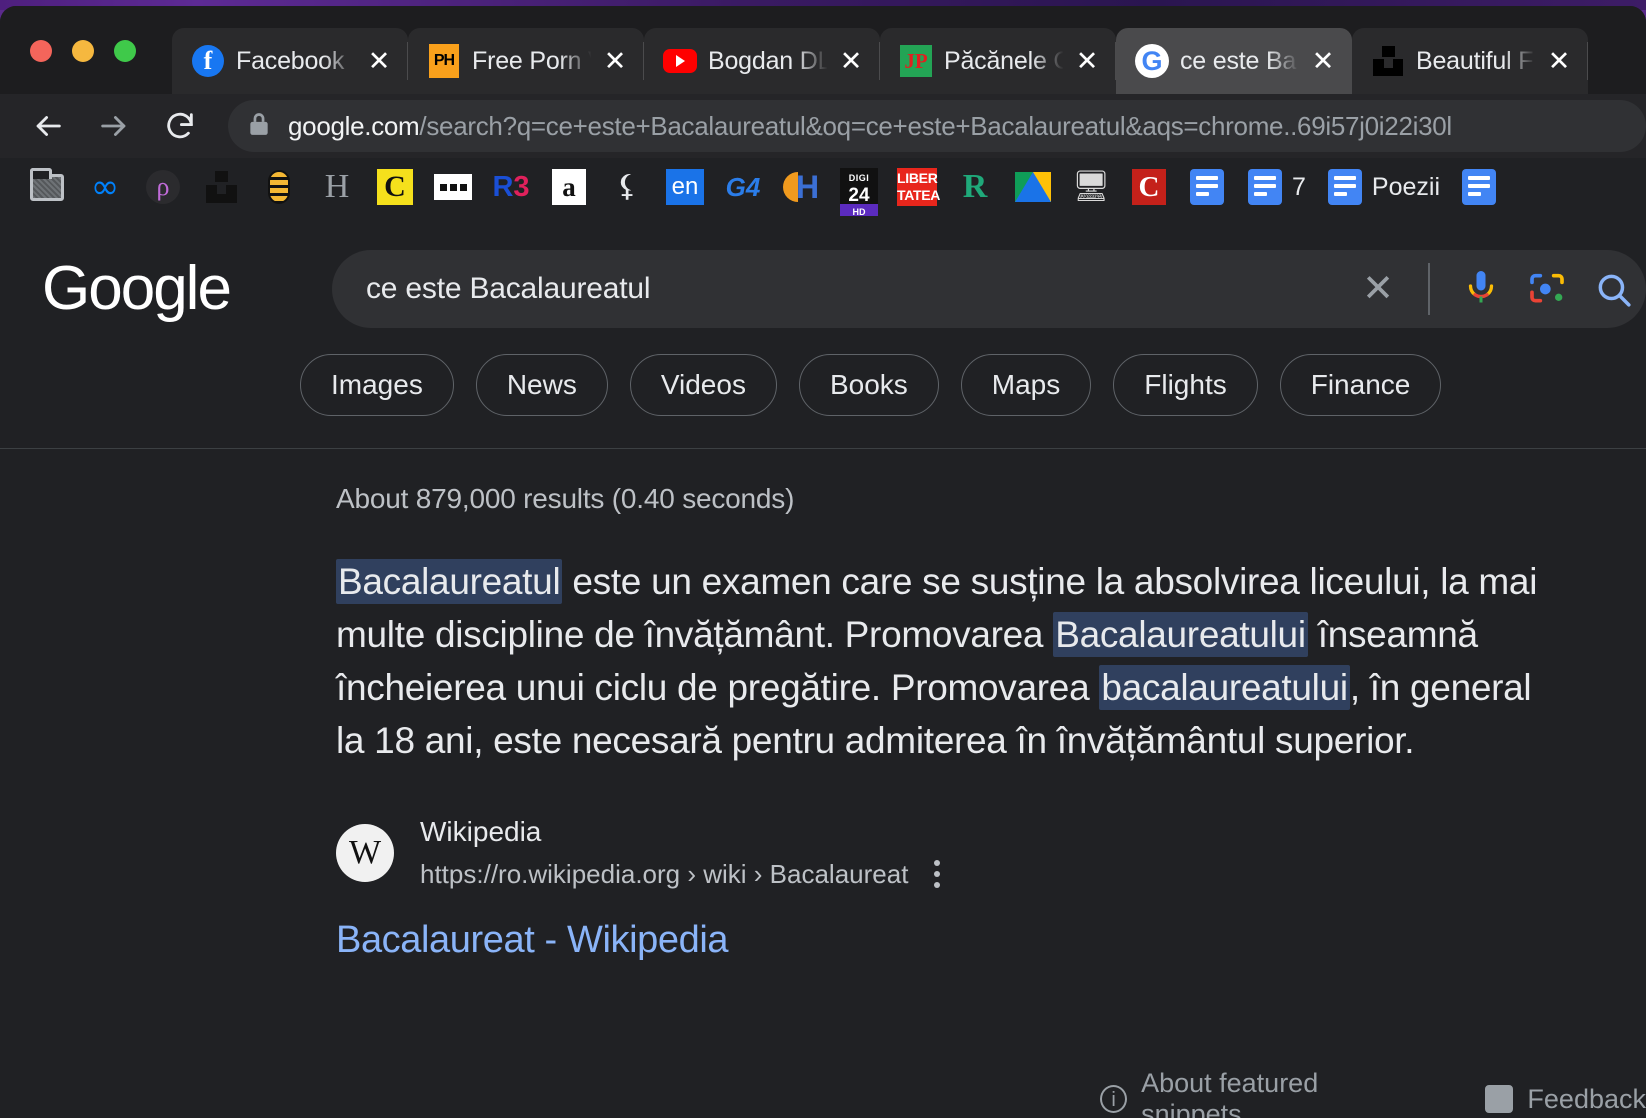 The image size is (1646, 1118). What do you see at coordinates (208, 61) in the screenshot?
I see `facebook-icon: f` at bounding box center [208, 61].